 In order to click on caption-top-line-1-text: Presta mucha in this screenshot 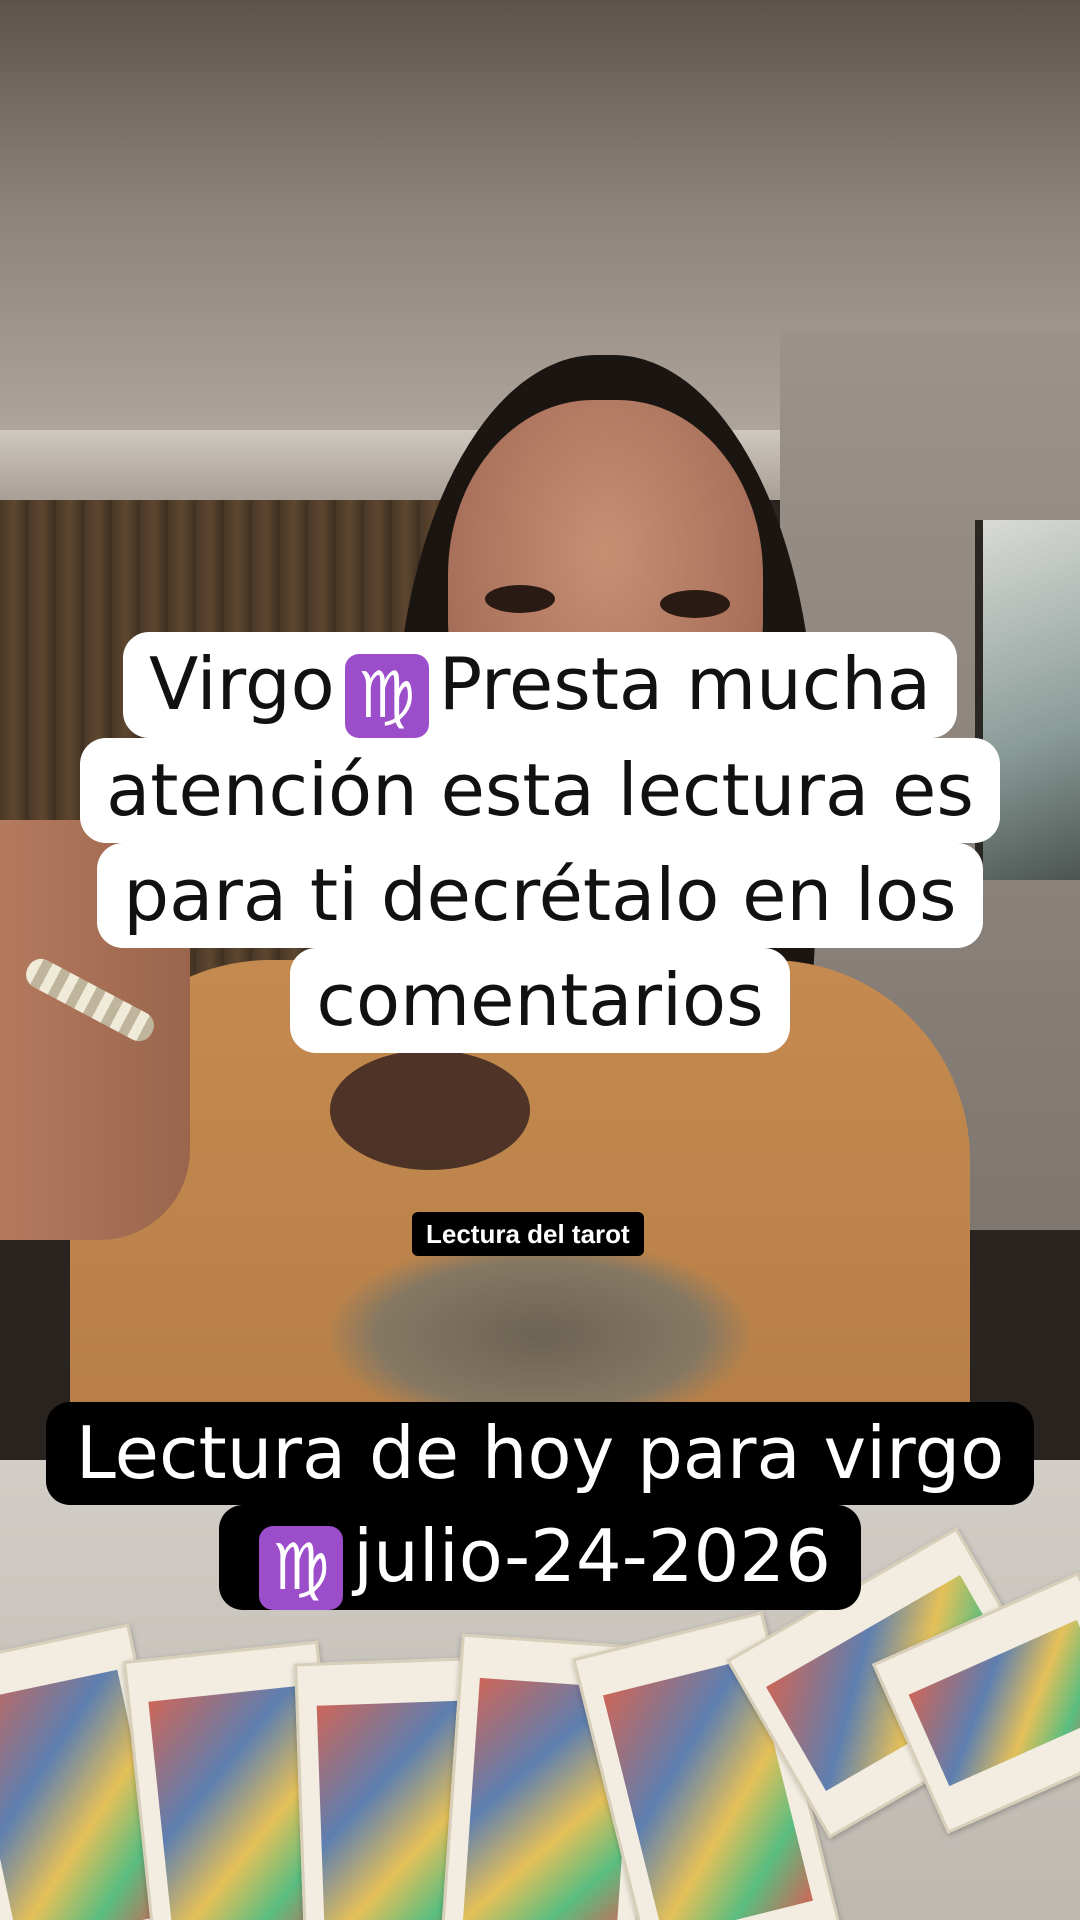, I will do `click(685, 684)`.